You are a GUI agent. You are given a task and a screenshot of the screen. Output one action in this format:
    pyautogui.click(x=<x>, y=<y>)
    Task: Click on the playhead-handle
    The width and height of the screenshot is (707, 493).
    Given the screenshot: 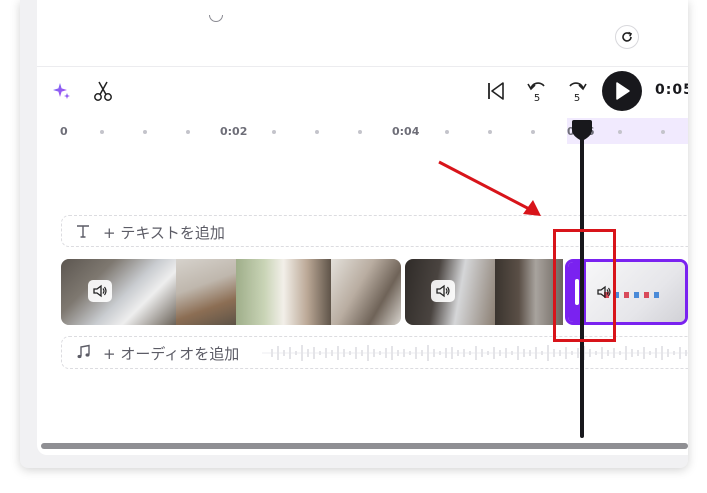 What is the action you would take?
    pyautogui.click(x=582, y=130)
    